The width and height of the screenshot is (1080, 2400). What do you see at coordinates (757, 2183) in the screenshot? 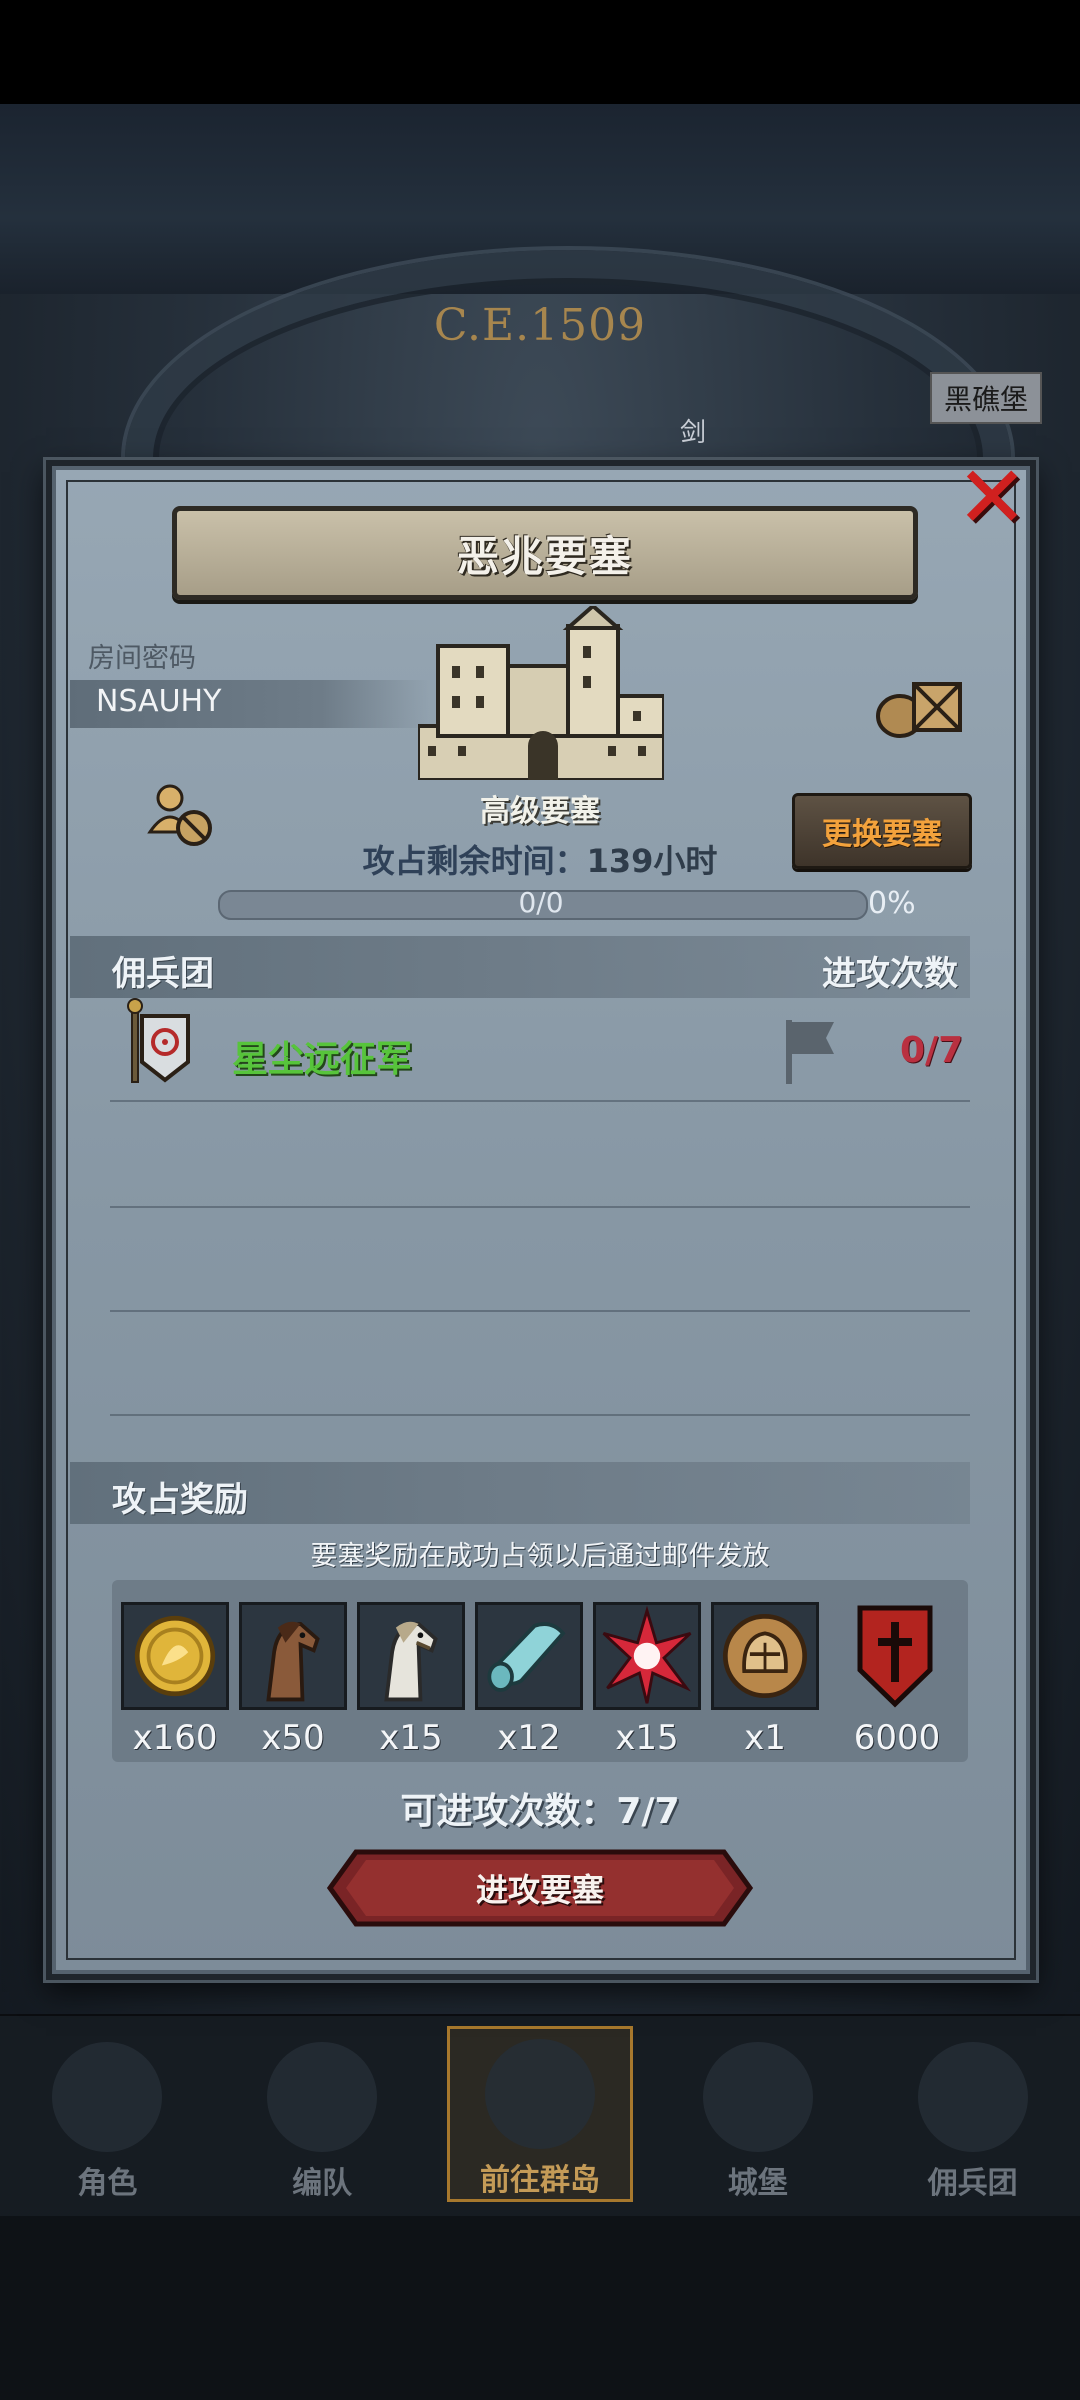
I see `nav-item-label: 城堡` at bounding box center [757, 2183].